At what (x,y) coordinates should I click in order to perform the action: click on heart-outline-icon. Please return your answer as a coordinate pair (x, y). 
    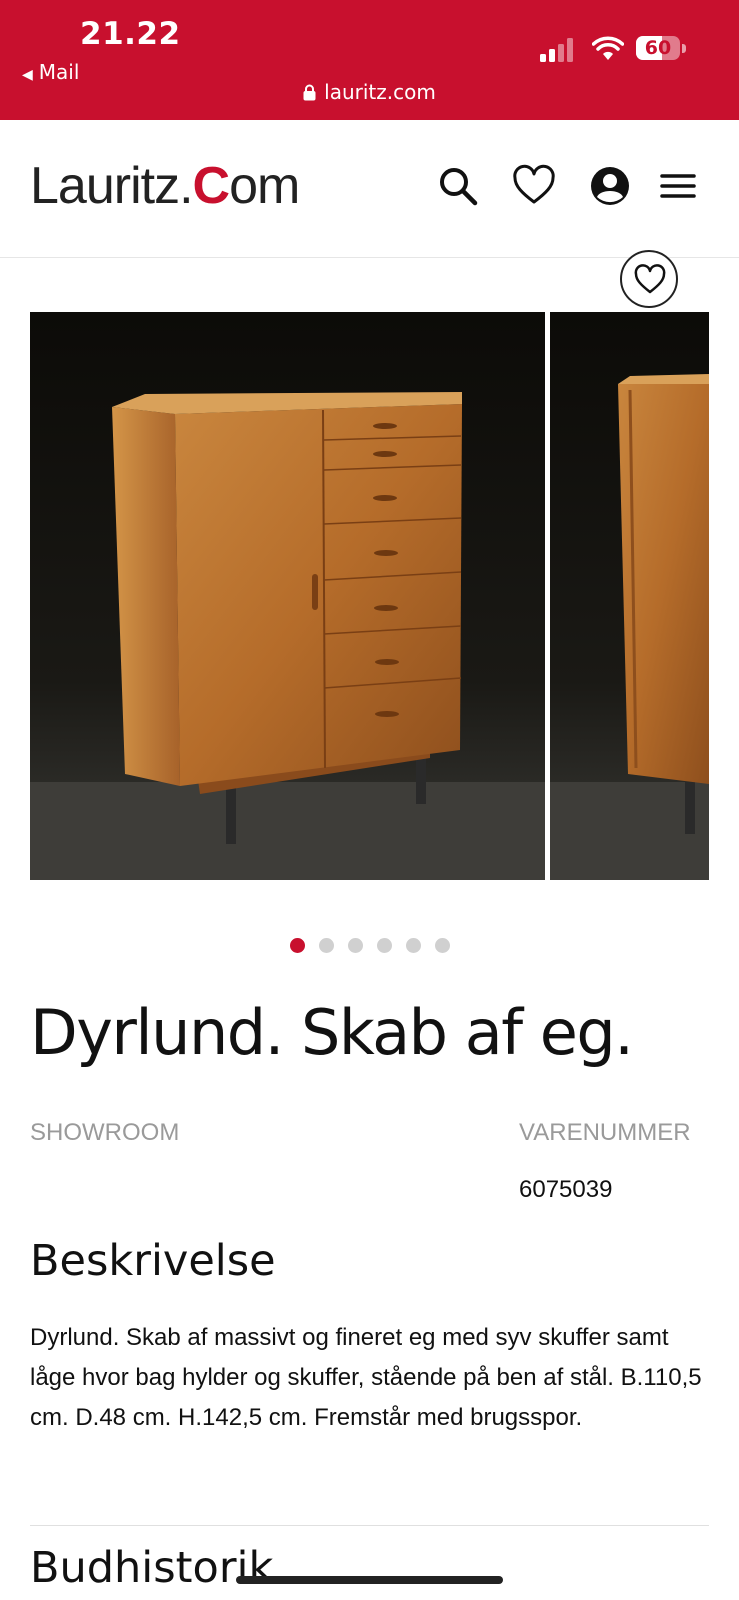
    Looking at the image, I should click on (650, 279).